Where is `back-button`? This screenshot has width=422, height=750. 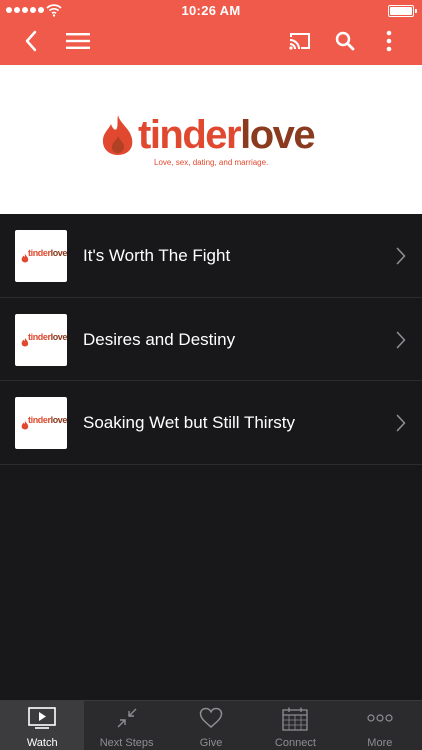 back-button is located at coordinates (31, 43).